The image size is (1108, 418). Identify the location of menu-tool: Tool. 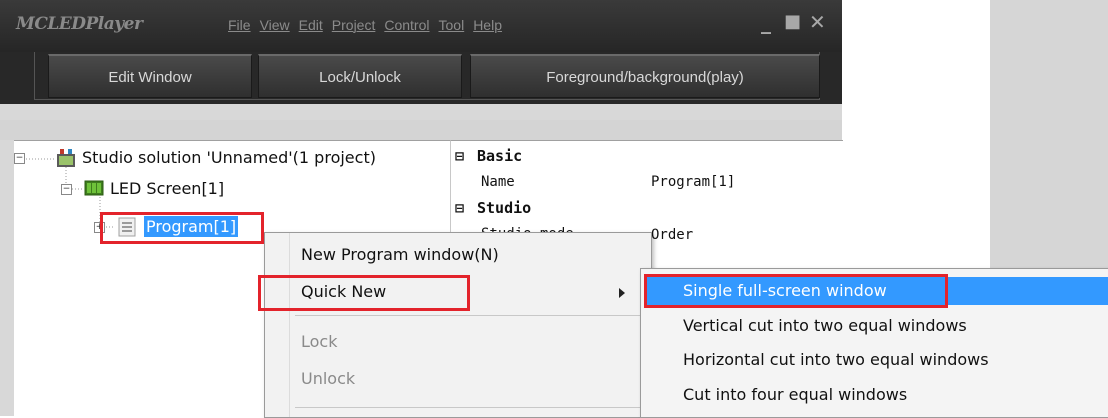
(452, 25).